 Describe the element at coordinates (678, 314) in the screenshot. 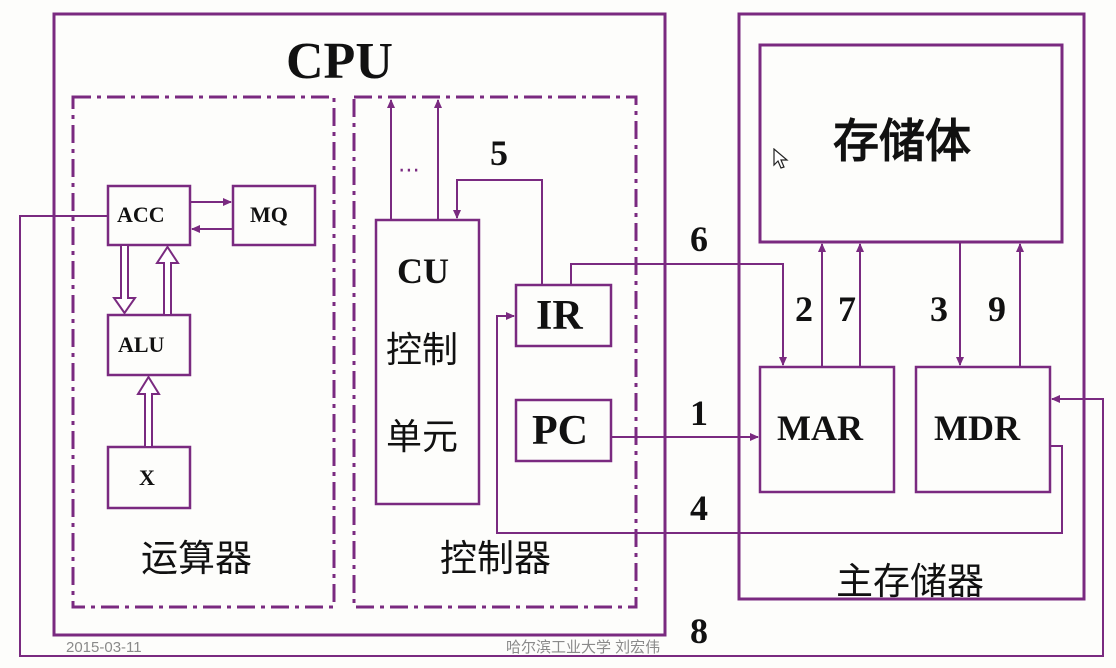

I see `path-6-ir-to-mar` at that location.